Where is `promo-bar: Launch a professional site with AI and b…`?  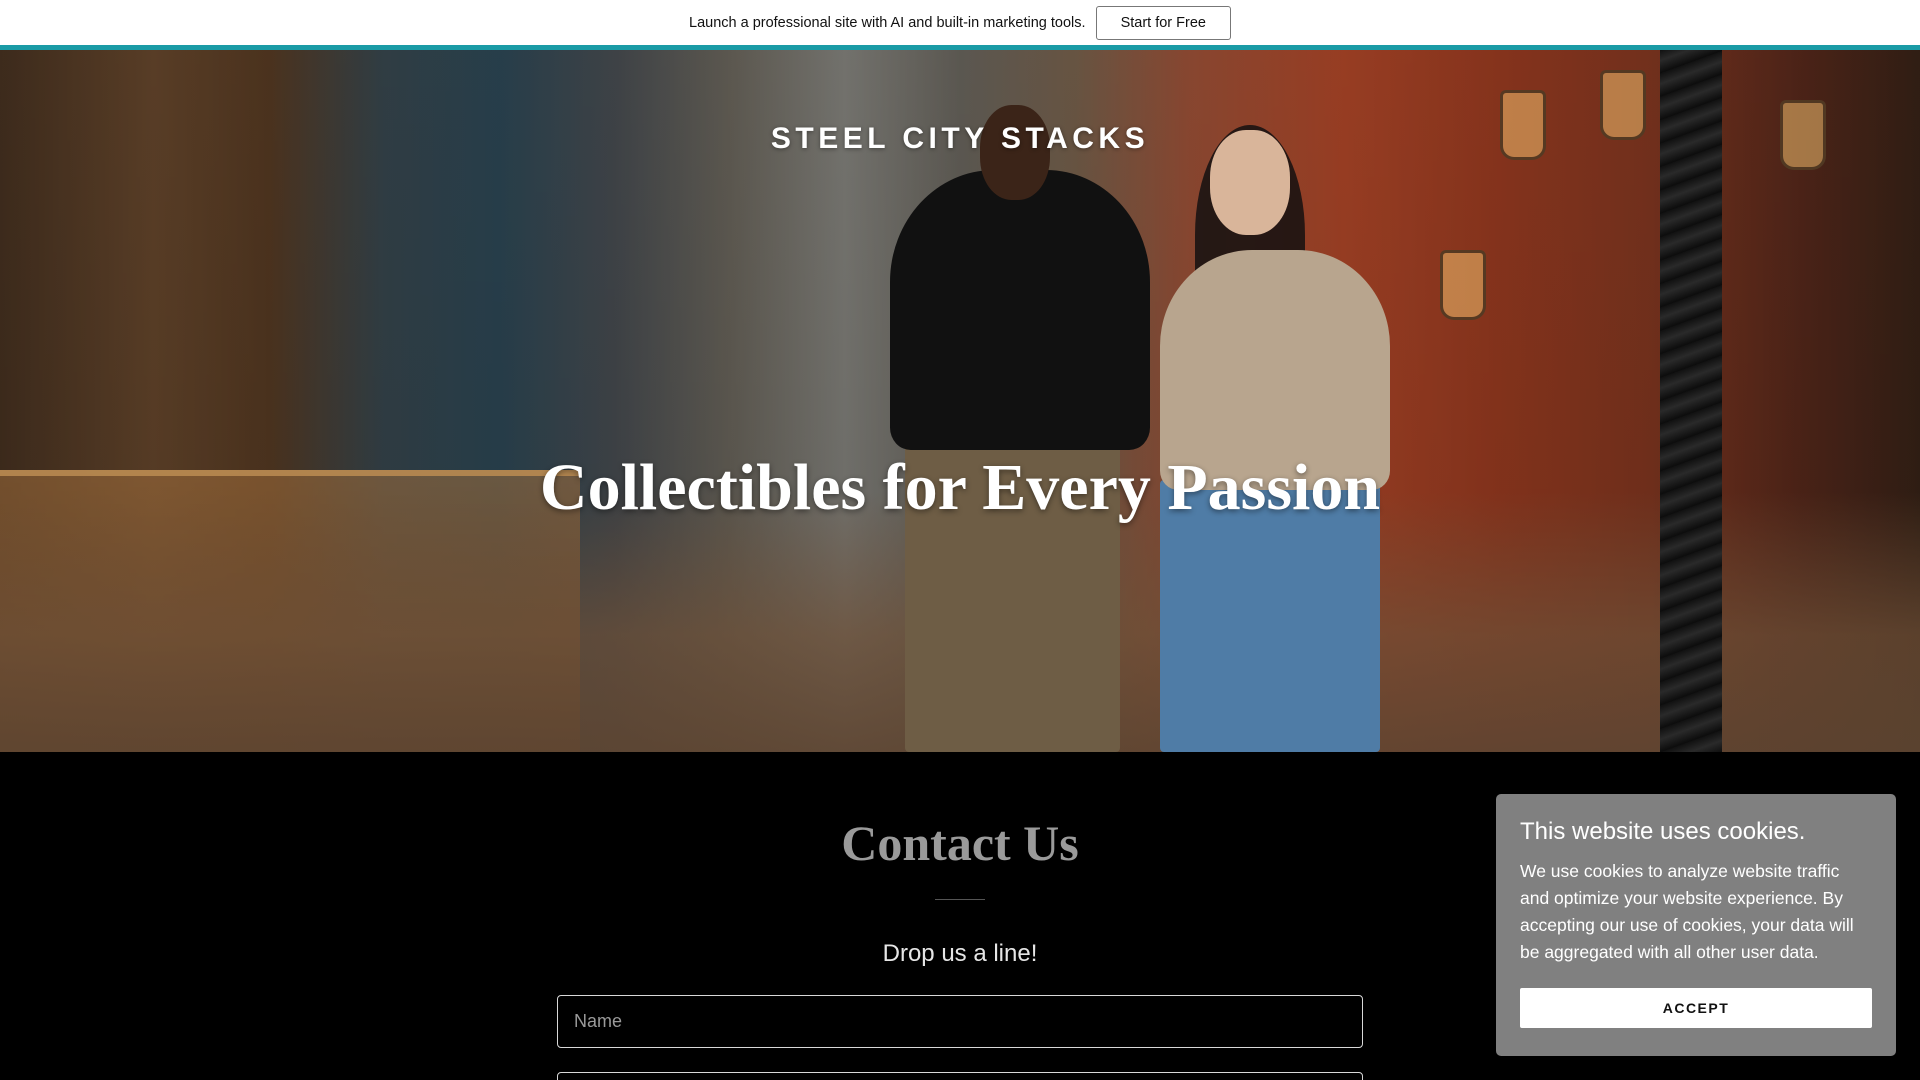 promo-bar: Launch a professional site with AI and b… is located at coordinates (960, 22).